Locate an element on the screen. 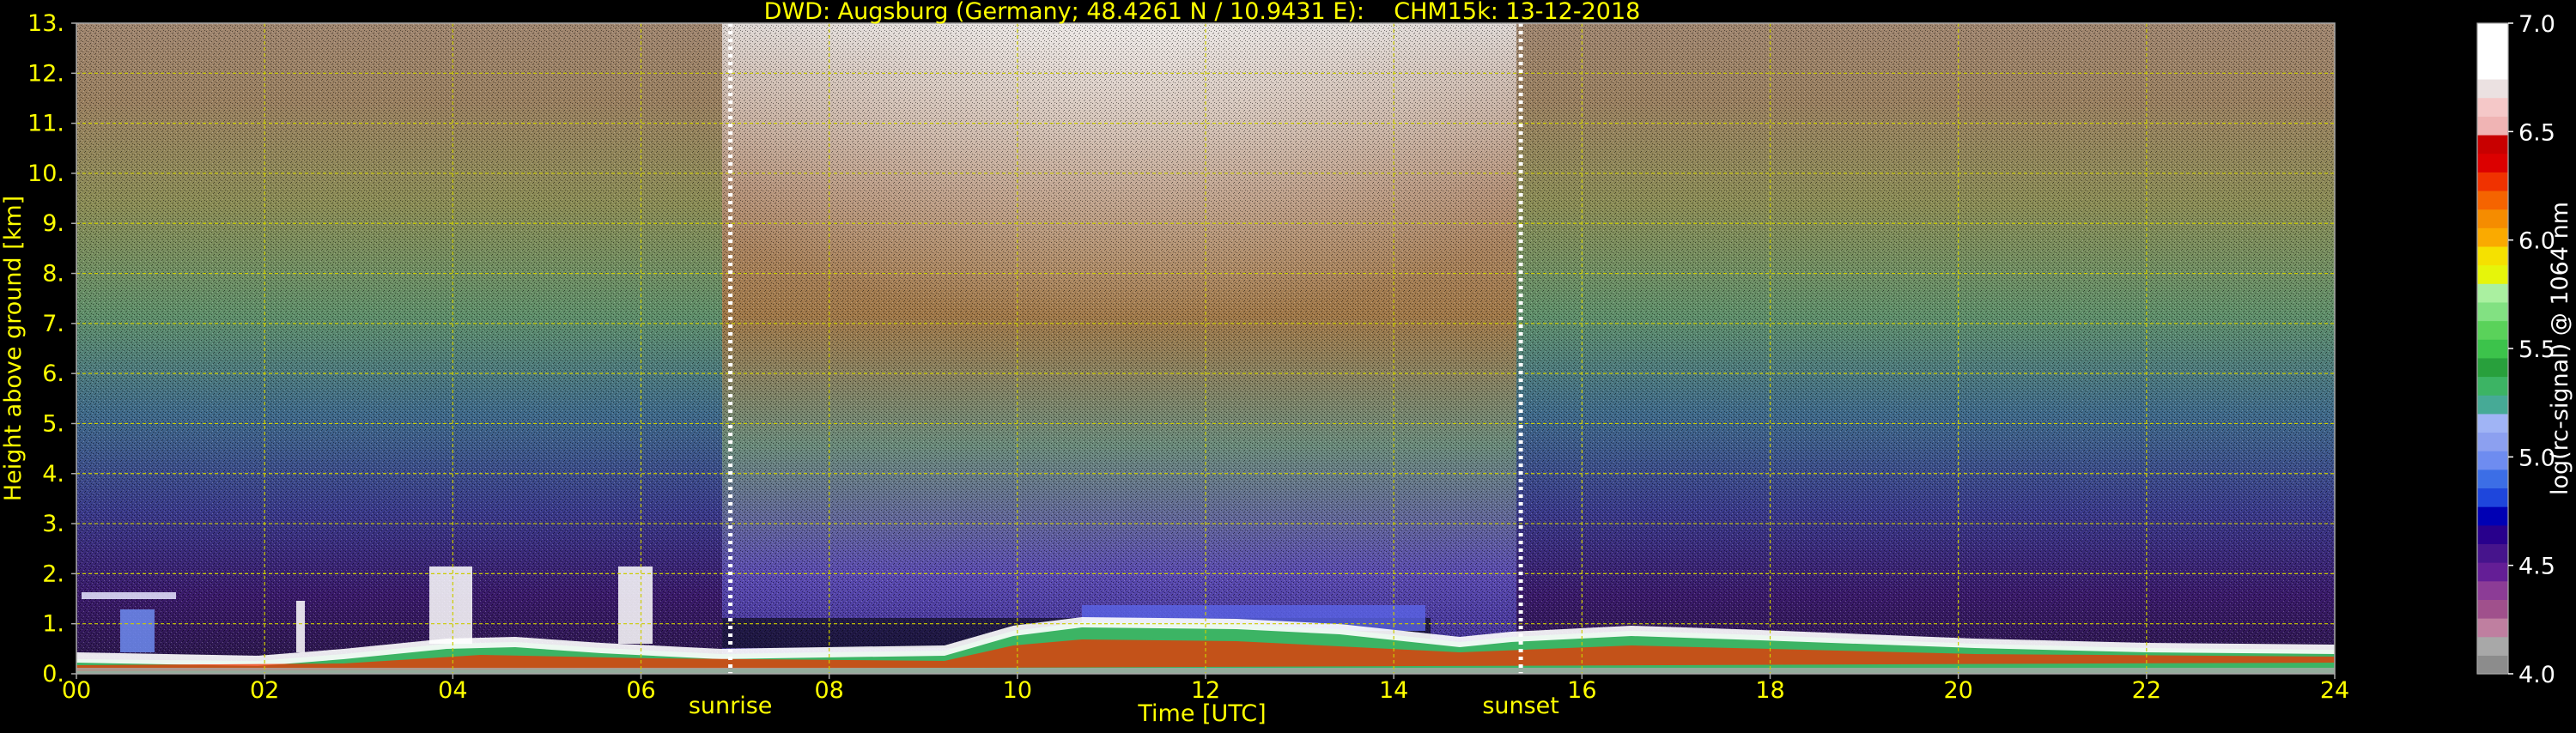 The width and height of the screenshot is (2576, 733). x-axis-label: Time [UTC] is located at coordinates (1202, 713).